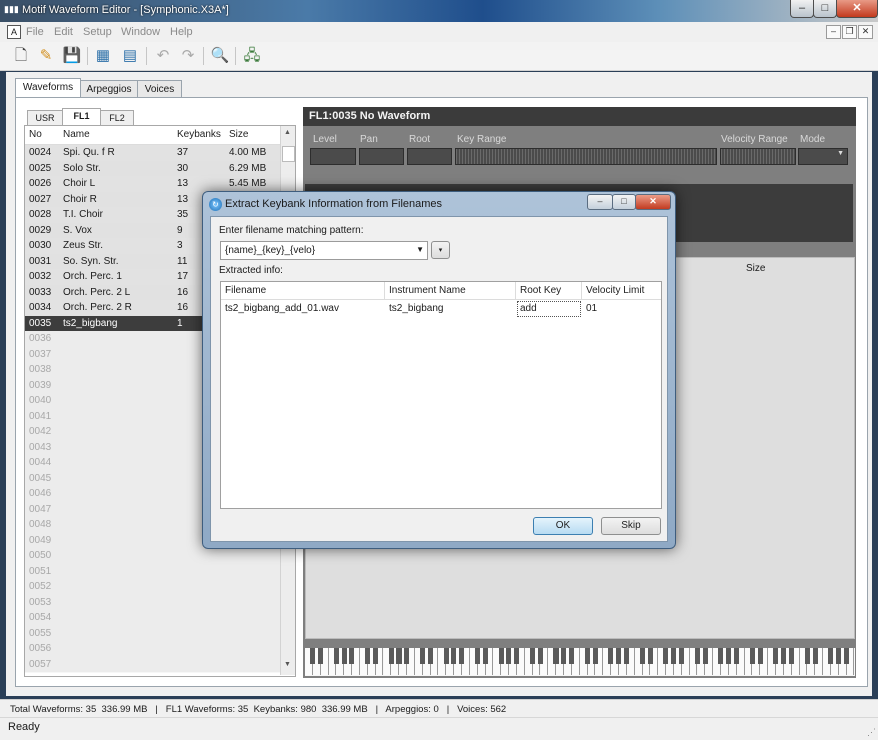 The width and height of the screenshot is (878, 740). Describe the element at coordinates (324, 250) in the screenshot. I see `pattern-combo: {name}_{key}_{velo} ▼` at that location.